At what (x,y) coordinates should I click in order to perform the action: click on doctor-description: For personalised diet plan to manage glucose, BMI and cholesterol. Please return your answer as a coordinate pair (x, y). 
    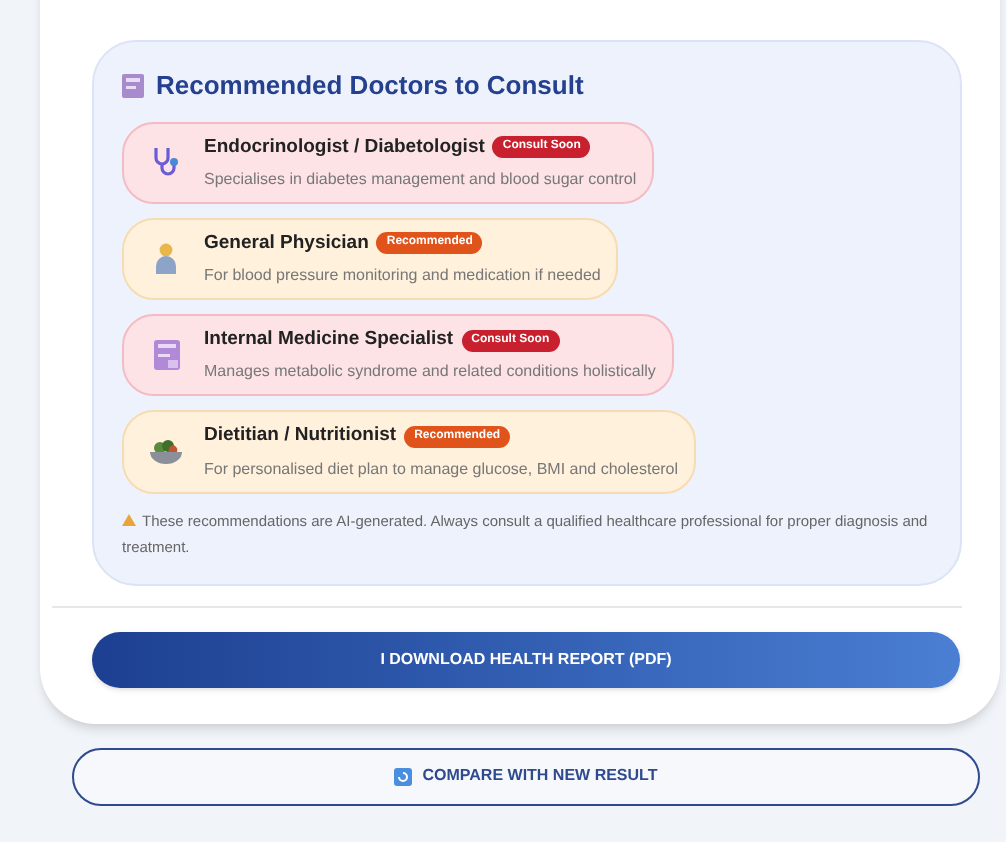
    Looking at the image, I should click on (441, 469).